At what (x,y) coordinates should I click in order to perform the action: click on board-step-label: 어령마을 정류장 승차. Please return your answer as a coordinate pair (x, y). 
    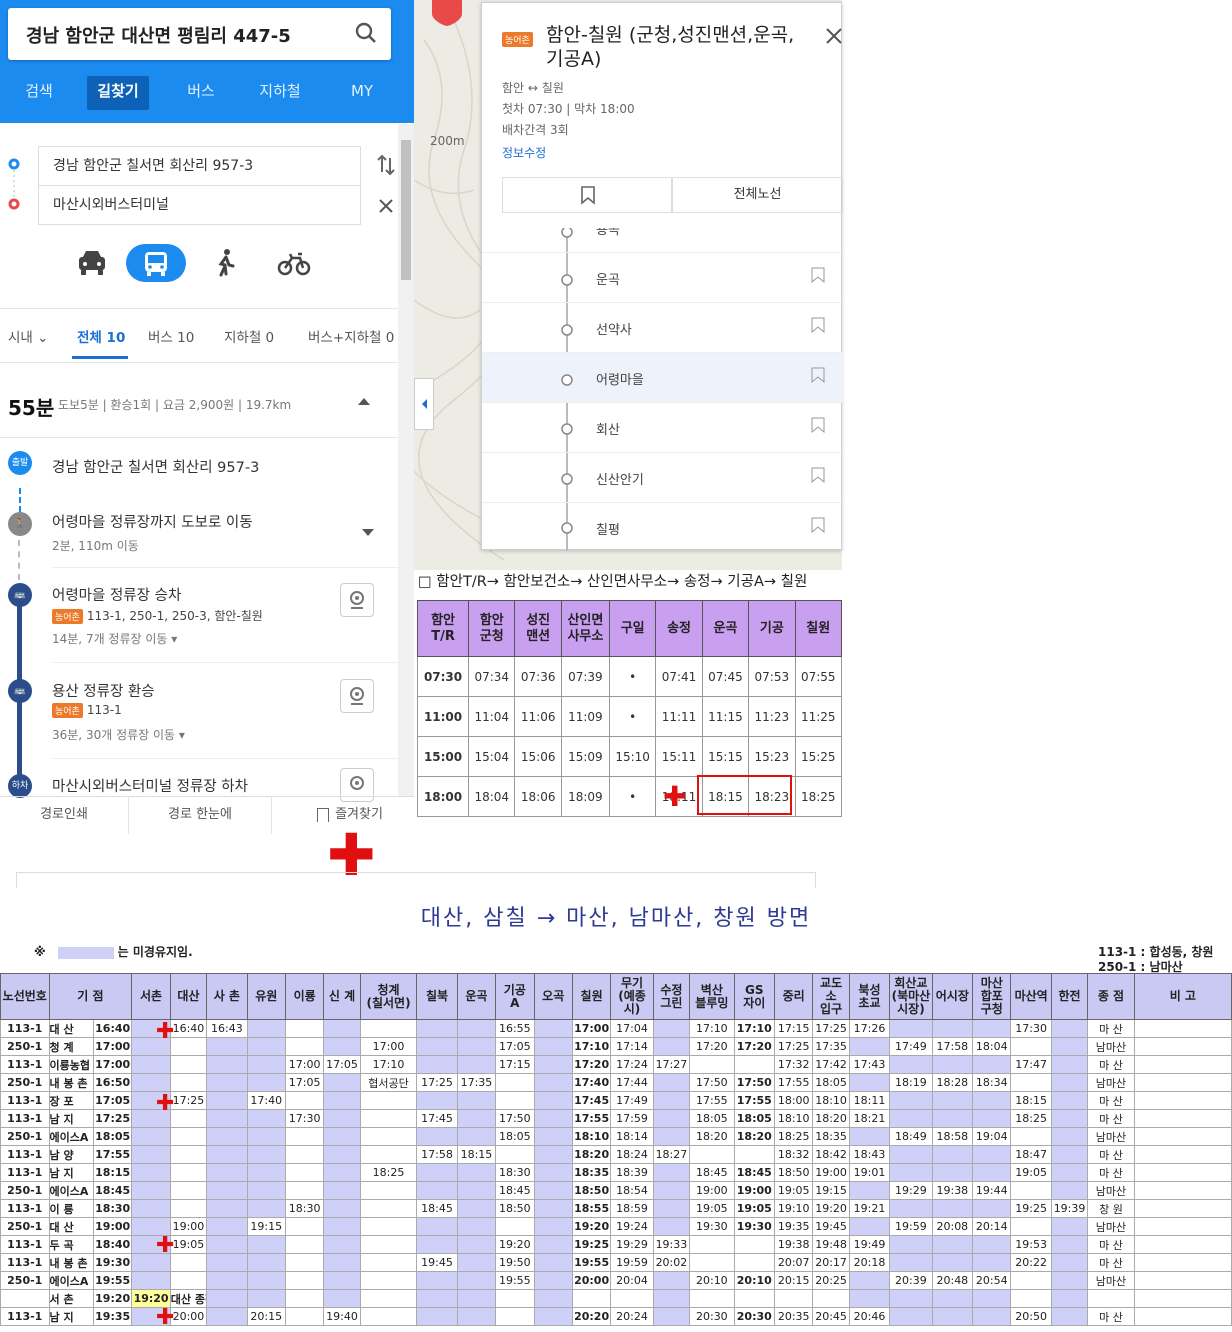
    Looking at the image, I should click on (117, 596).